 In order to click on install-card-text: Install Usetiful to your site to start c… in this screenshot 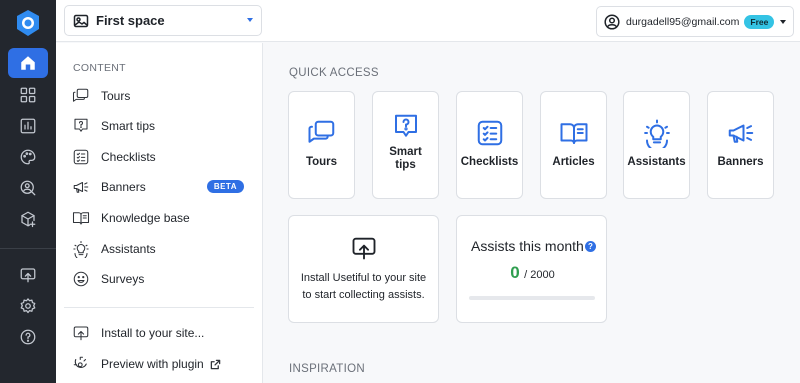, I will do `click(363, 286)`.